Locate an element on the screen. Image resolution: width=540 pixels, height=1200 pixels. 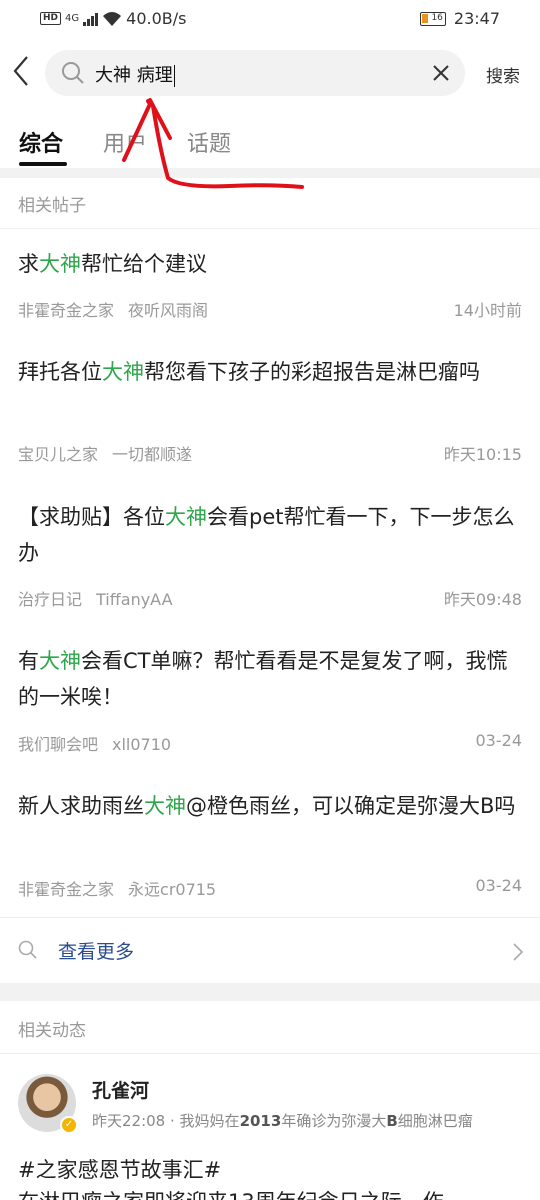
post-user: TiffanyAA is located at coordinates (134, 599).